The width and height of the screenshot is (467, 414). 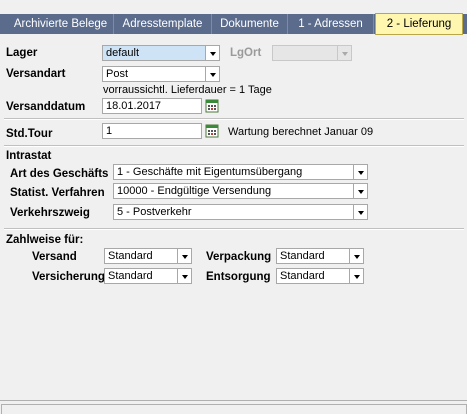 I want to click on lgort-label: LgOrt, so click(x=246, y=53).